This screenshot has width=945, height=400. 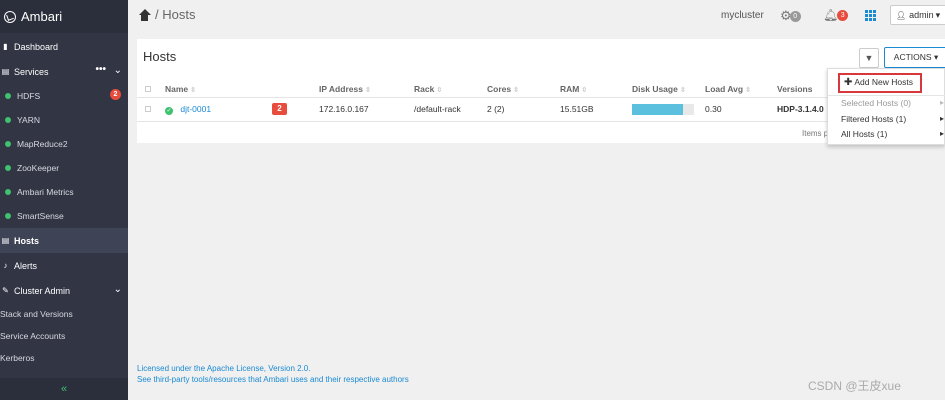 What do you see at coordinates (27, 240) in the screenshot?
I see `sidebar-item-label: Hosts` at bounding box center [27, 240].